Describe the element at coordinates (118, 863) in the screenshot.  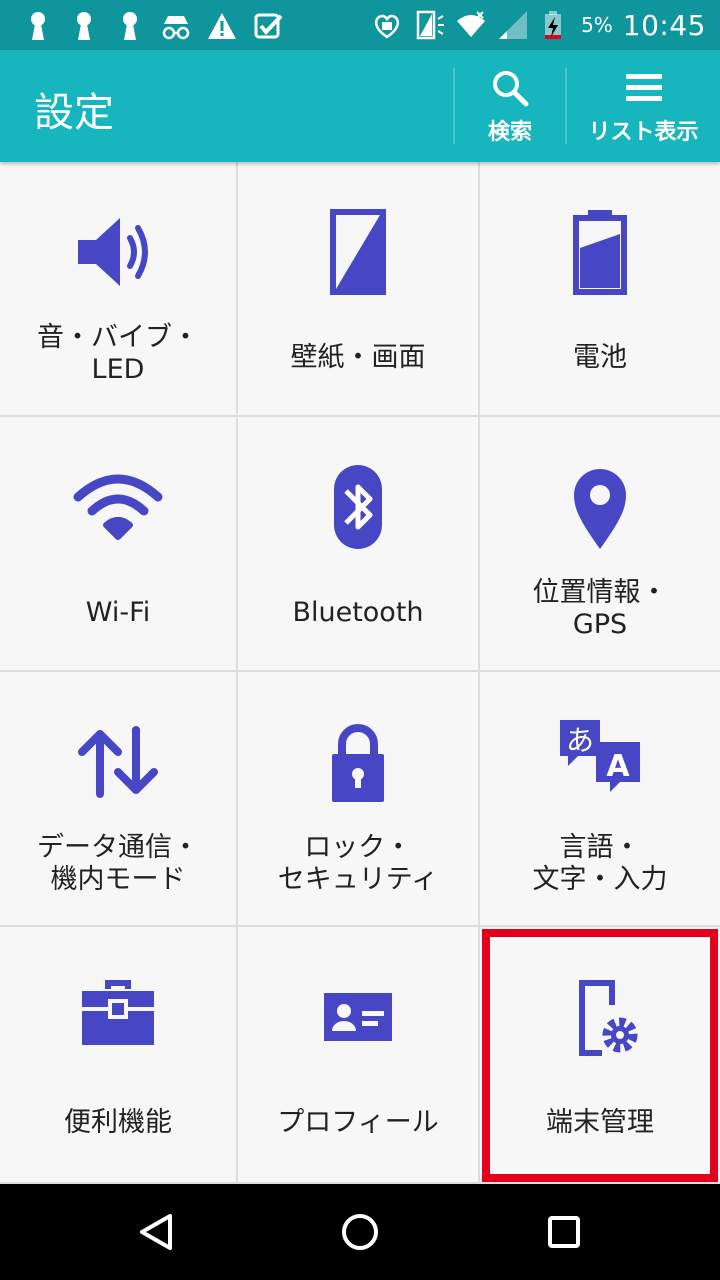
I see `tile-label: データ通信・ 機内モード` at that location.